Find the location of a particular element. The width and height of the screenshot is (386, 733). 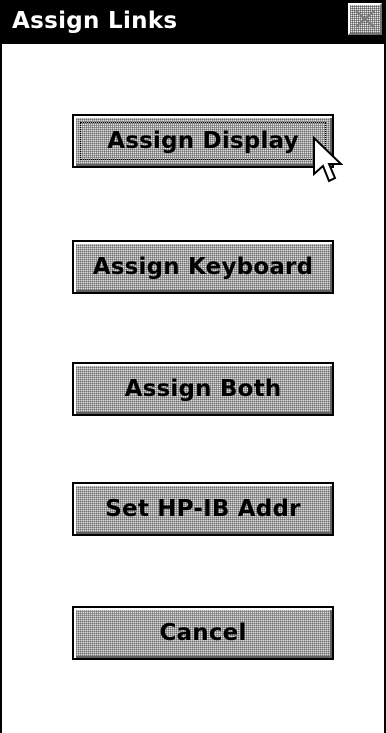

close-button is located at coordinates (365, 19).